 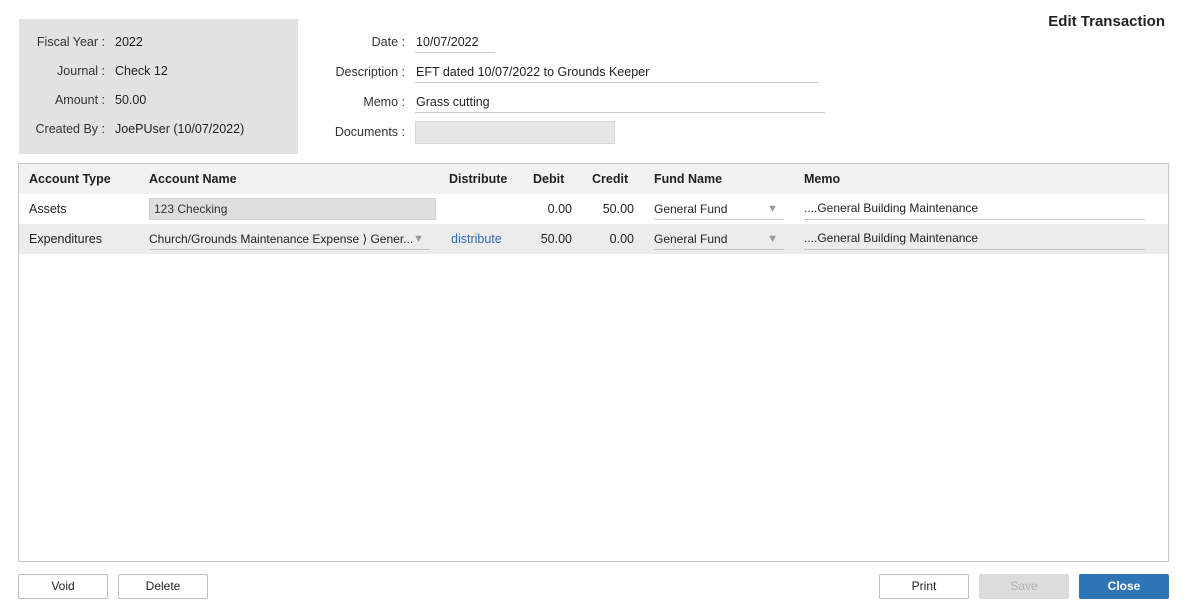 What do you see at coordinates (620, 103) in the screenshot?
I see `memo-input: Grass cutting` at bounding box center [620, 103].